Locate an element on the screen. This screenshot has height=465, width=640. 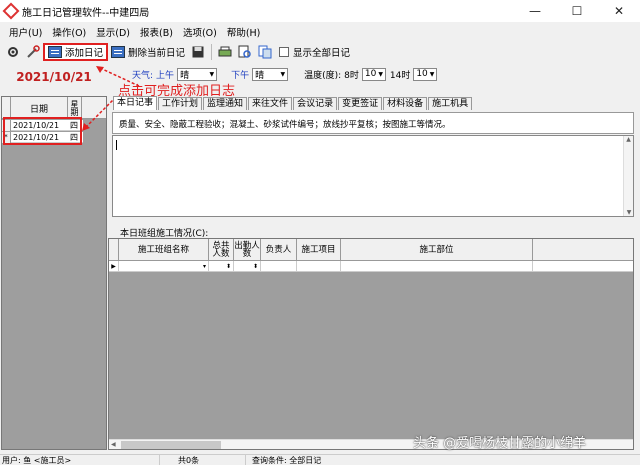
record-tabs: 本日记事 工作计划 监理通知 来往文件 会议记录 变更签证 材料设备 施工机具 is located at coordinates (293, 103).